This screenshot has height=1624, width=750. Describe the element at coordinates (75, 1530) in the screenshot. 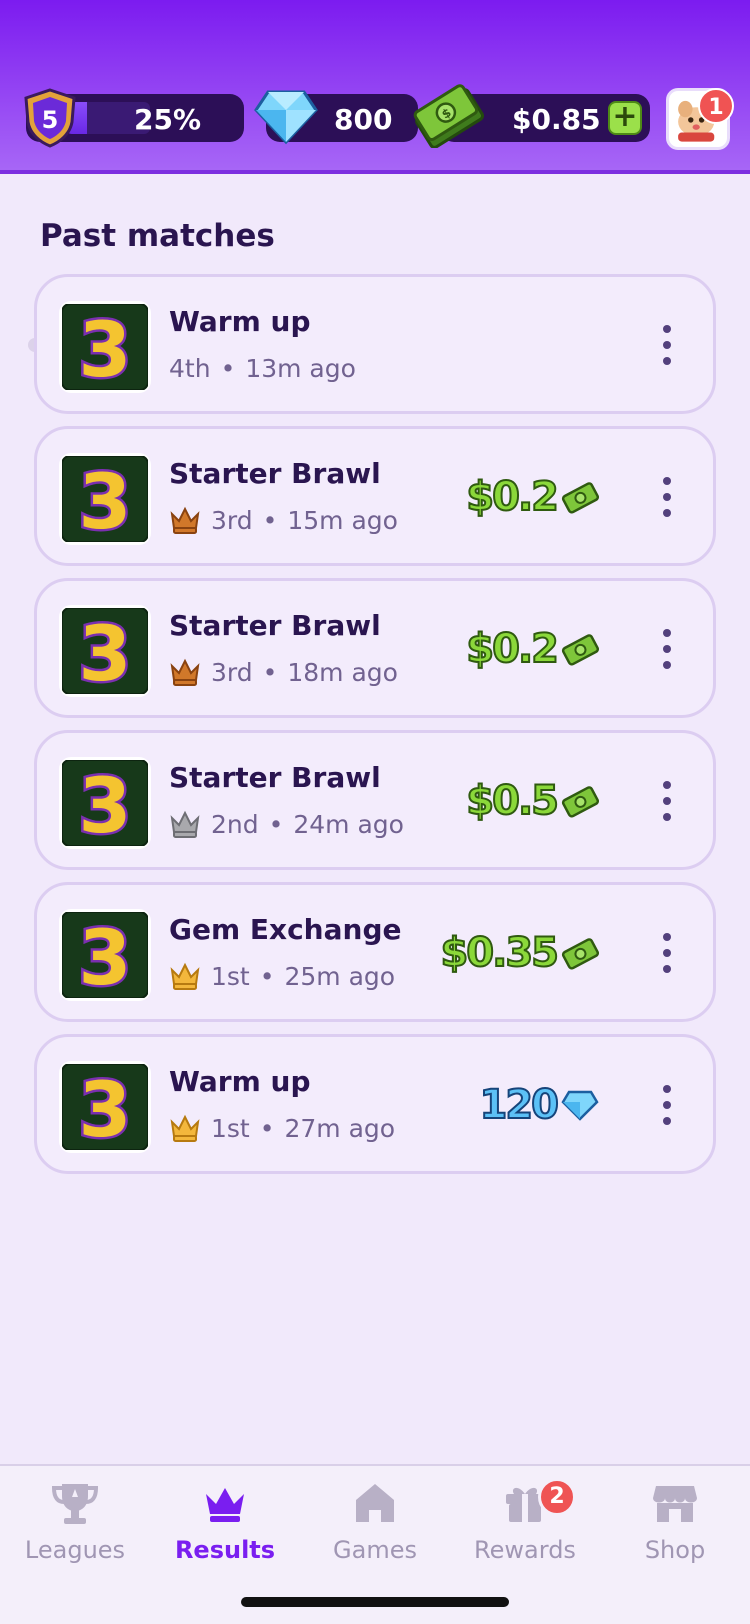

I see `nav-leagues: Leagues` at that location.